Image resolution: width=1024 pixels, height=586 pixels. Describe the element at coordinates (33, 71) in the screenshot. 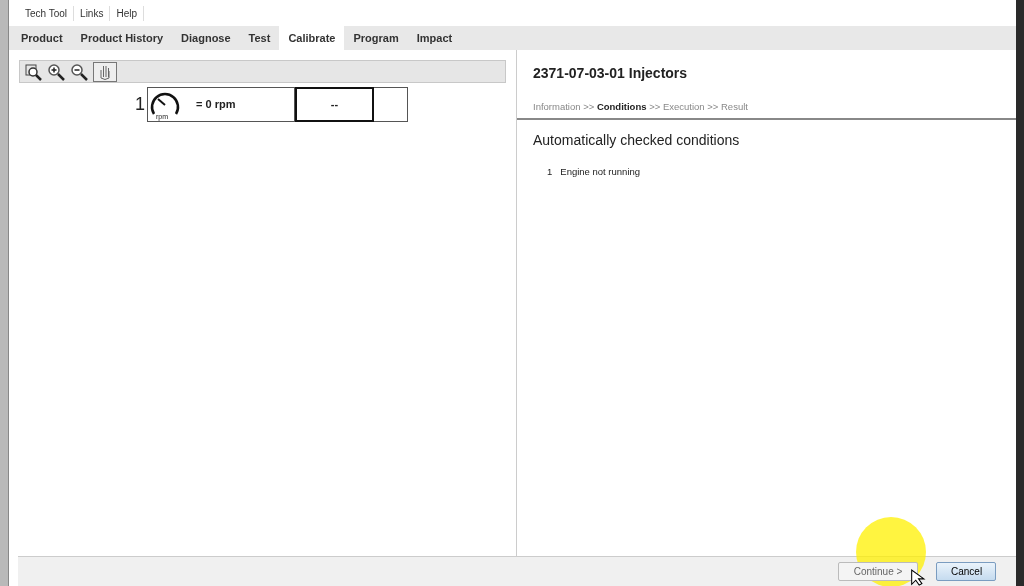

I see `zoom-fit-icon` at that location.